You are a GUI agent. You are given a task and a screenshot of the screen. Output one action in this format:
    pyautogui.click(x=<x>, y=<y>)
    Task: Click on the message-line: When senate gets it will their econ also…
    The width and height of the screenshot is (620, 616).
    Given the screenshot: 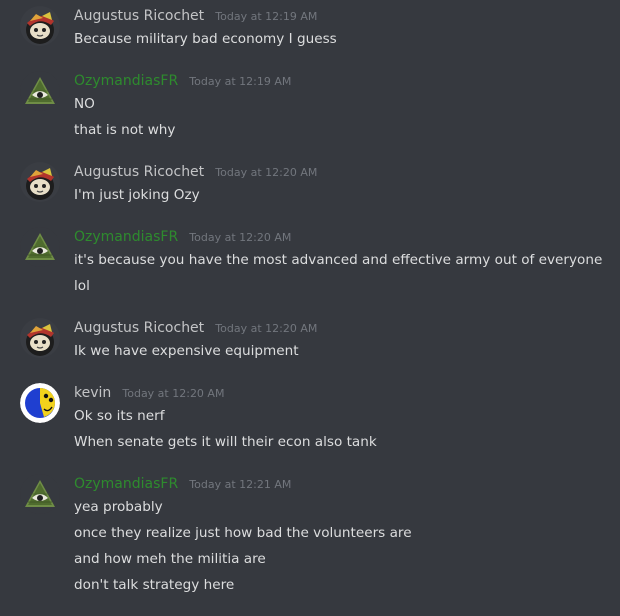 What is the action you would take?
    pyautogui.click(x=225, y=442)
    